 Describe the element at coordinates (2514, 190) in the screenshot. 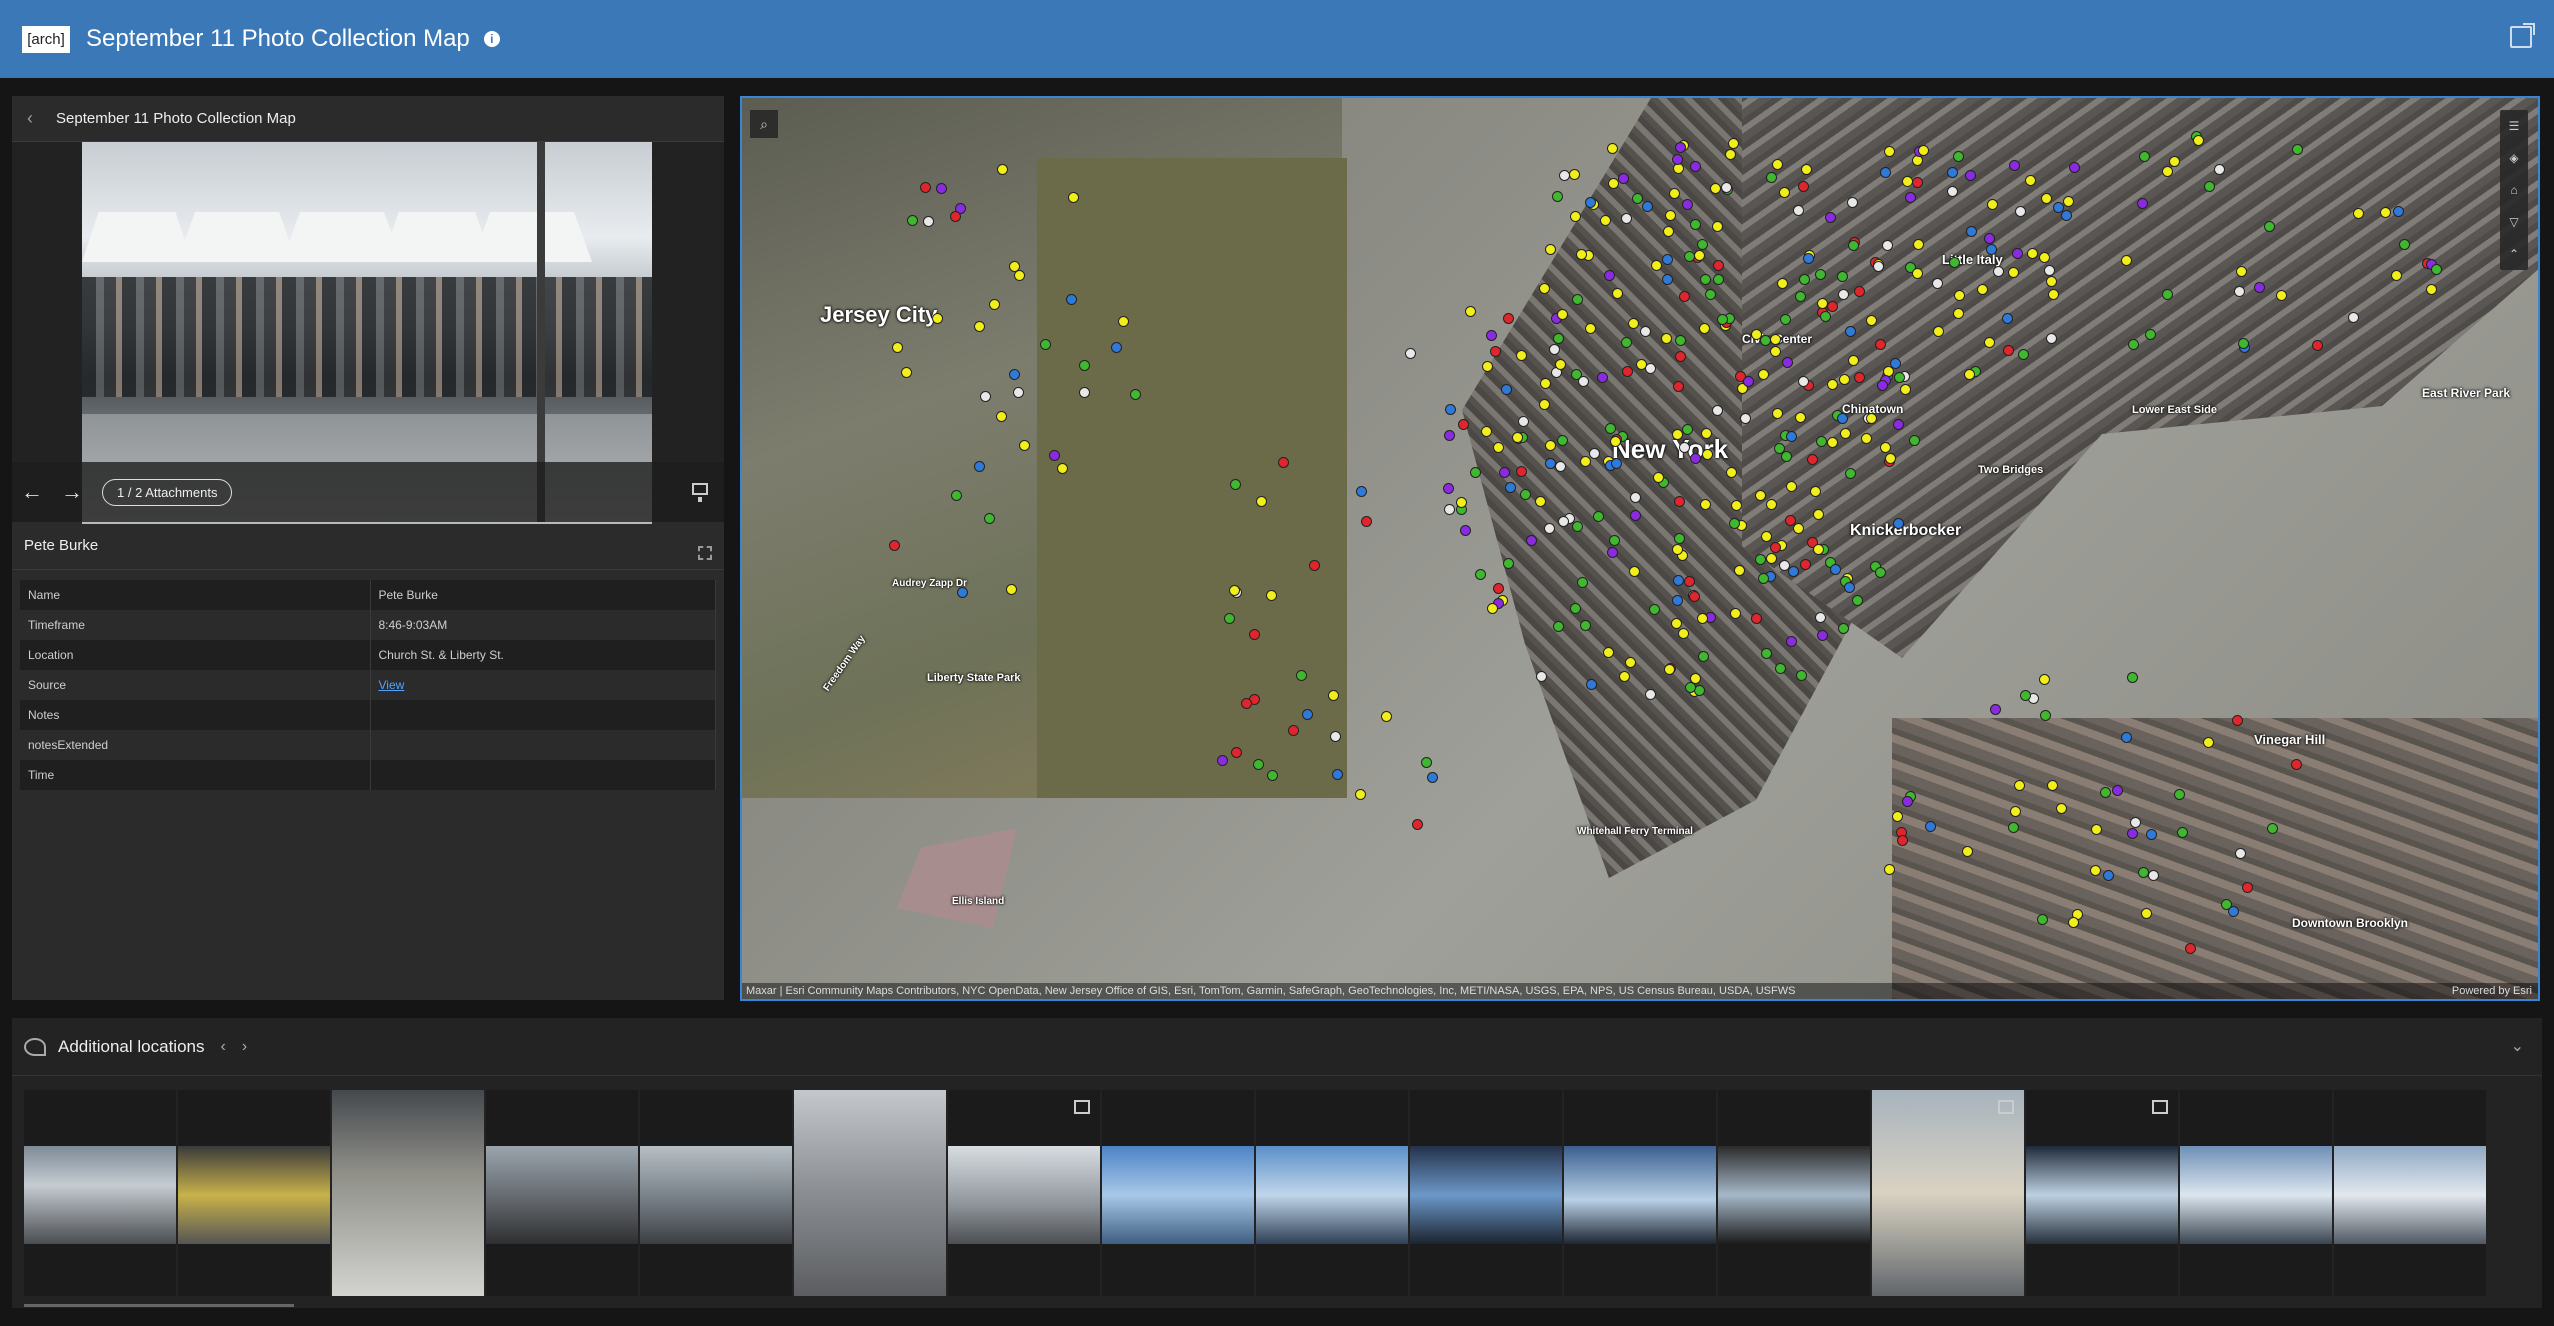

I see `bookmark-icon: ⌂` at that location.